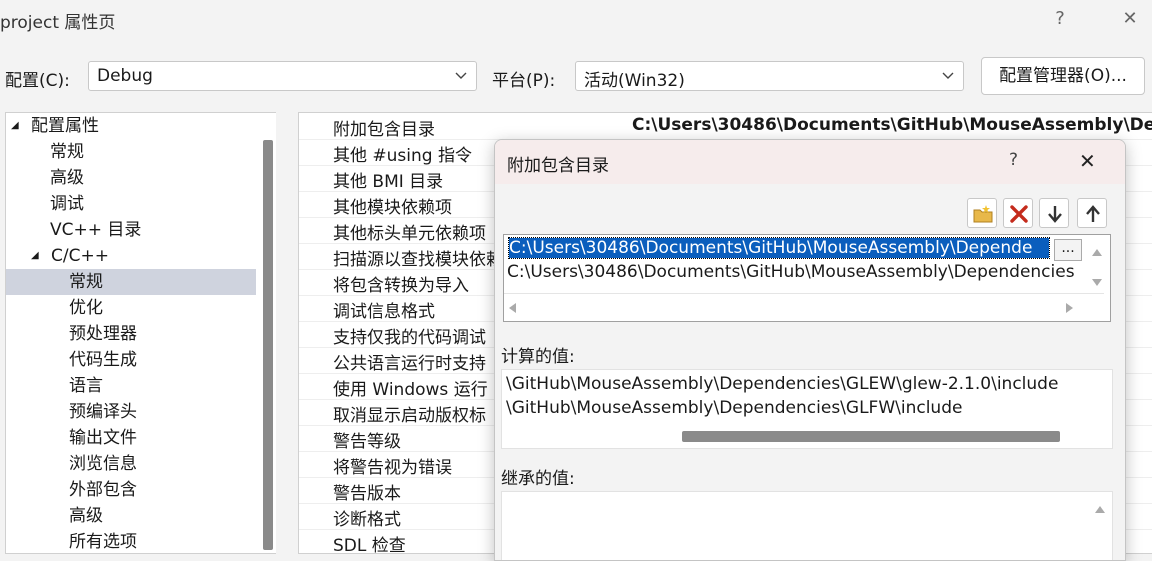 Image resolution: width=1152 pixels, height=561 pixels. What do you see at coordinates (538, 479) in the screenshot?
I see `inherited-values-label: 继承的值:` at bounding box center [538, 479].